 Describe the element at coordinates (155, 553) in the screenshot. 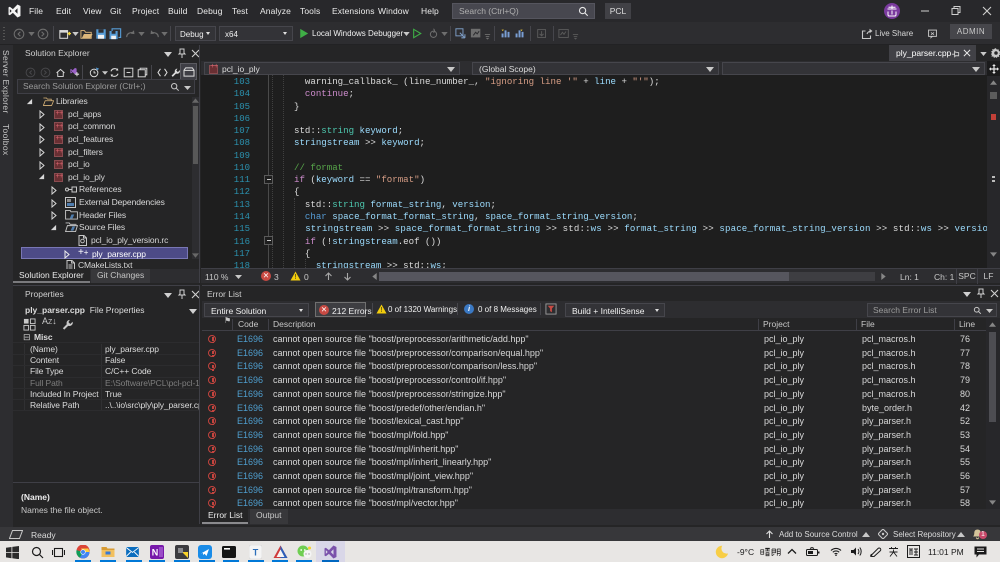

I see `svg-text: N` at that location.